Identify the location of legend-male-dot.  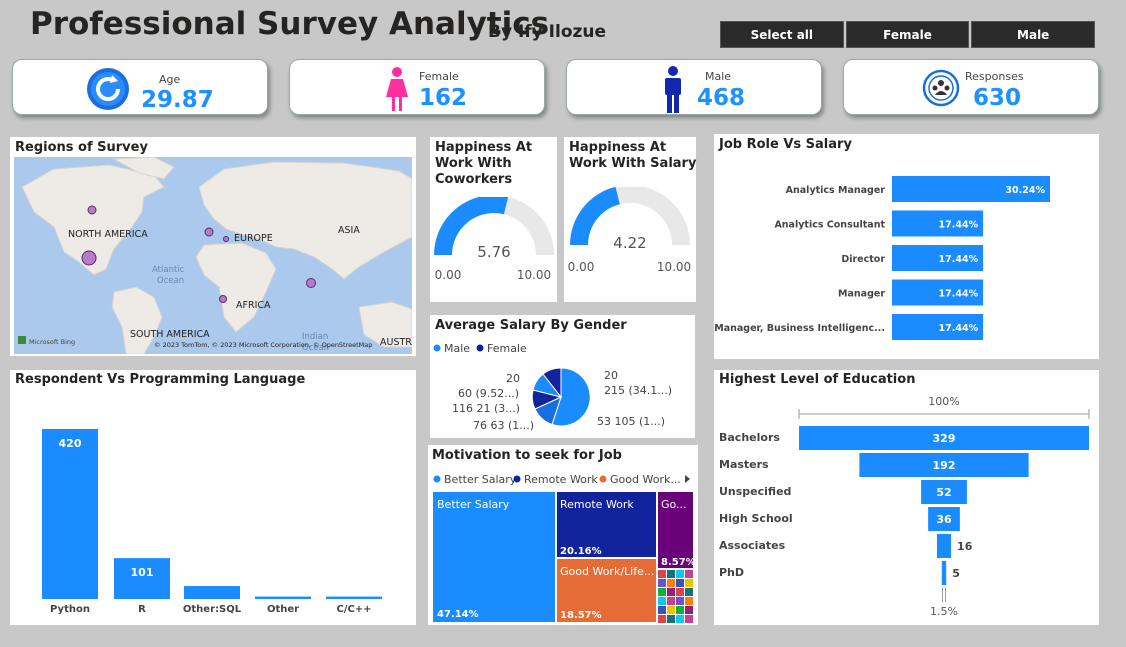
(437, 348).